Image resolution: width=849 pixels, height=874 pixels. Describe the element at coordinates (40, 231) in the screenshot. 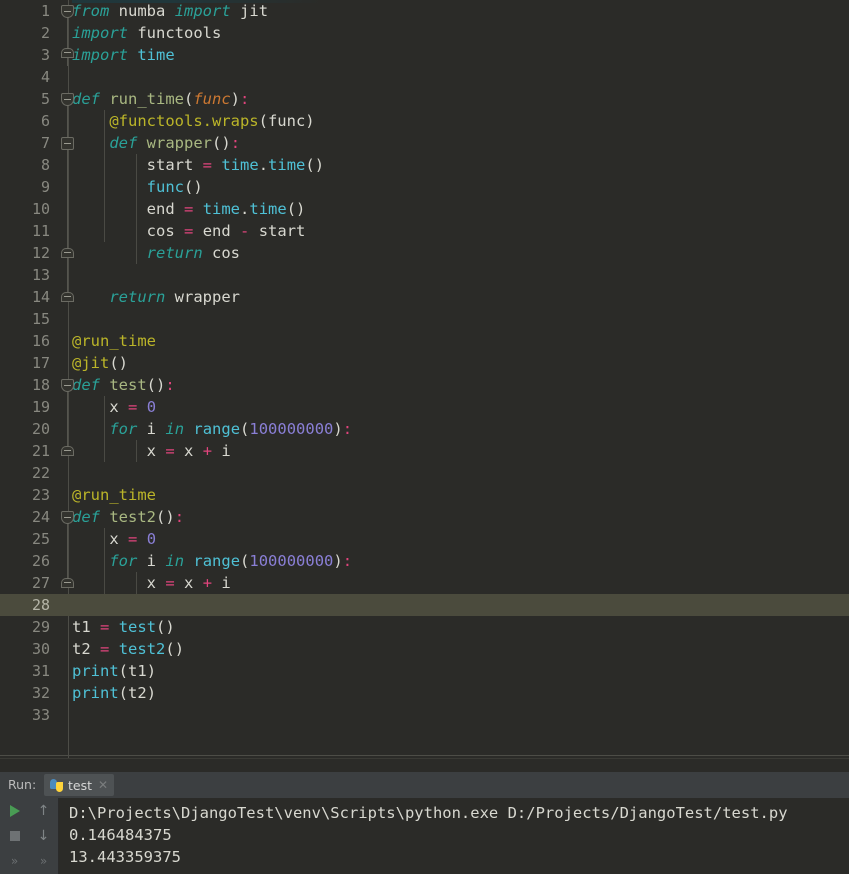

I see `line-number: 11` at that location.